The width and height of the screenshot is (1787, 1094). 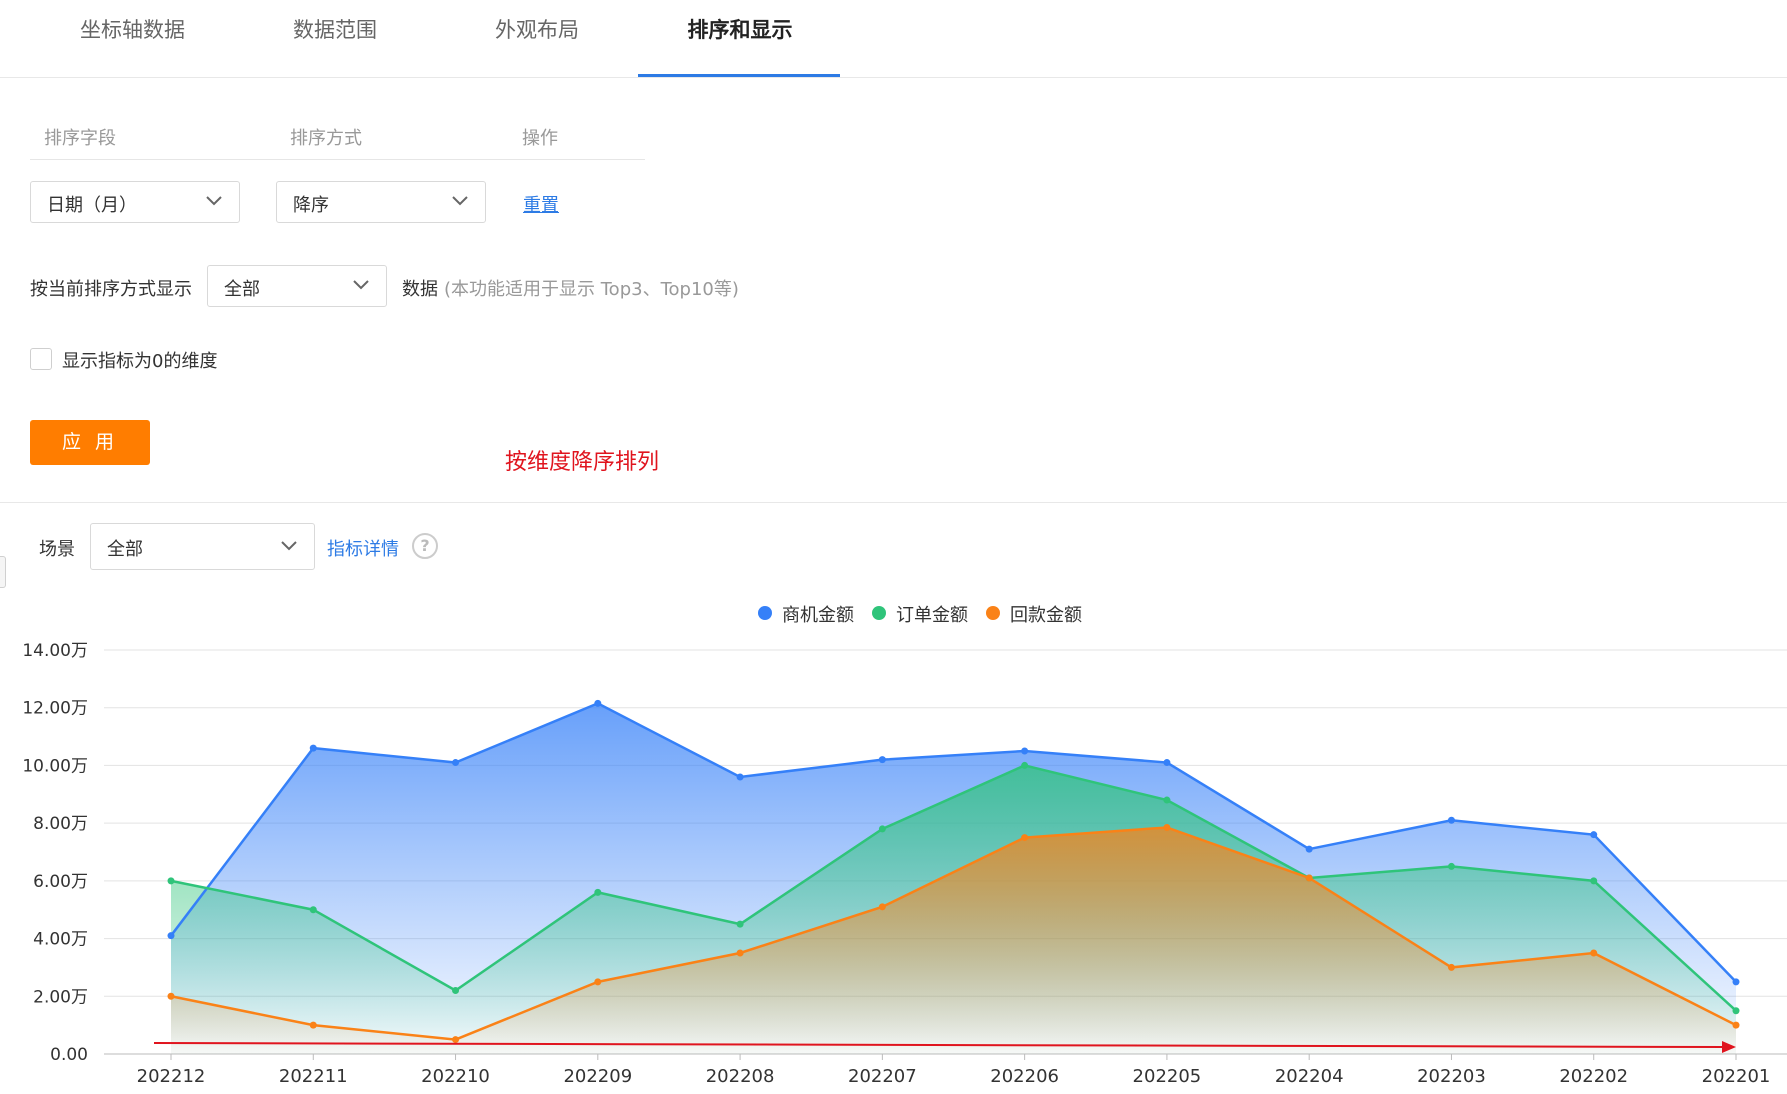 What do you see at coordinates (420, 289) in the screenshot?
I see `display-suffix-label: 数据` at bounding box center [420, 289].